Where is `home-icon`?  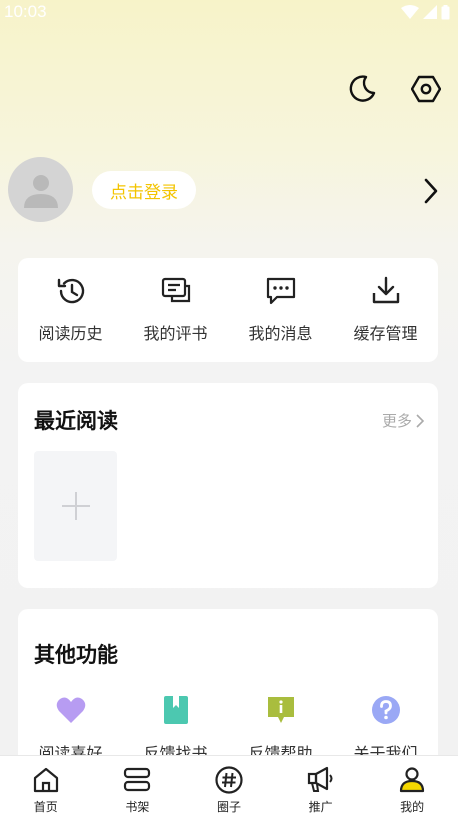
home-icon is located at coordinates (45, 780).